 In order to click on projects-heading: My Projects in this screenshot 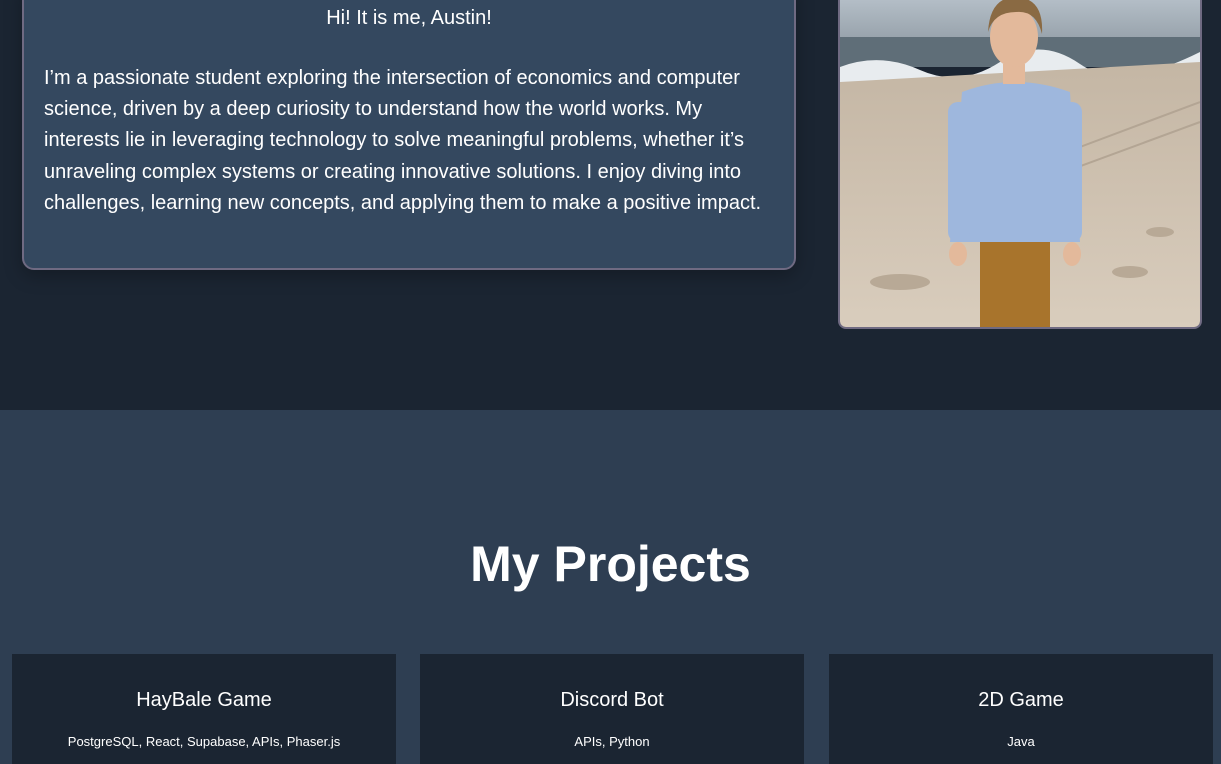, I will do `click(610, 564)`.